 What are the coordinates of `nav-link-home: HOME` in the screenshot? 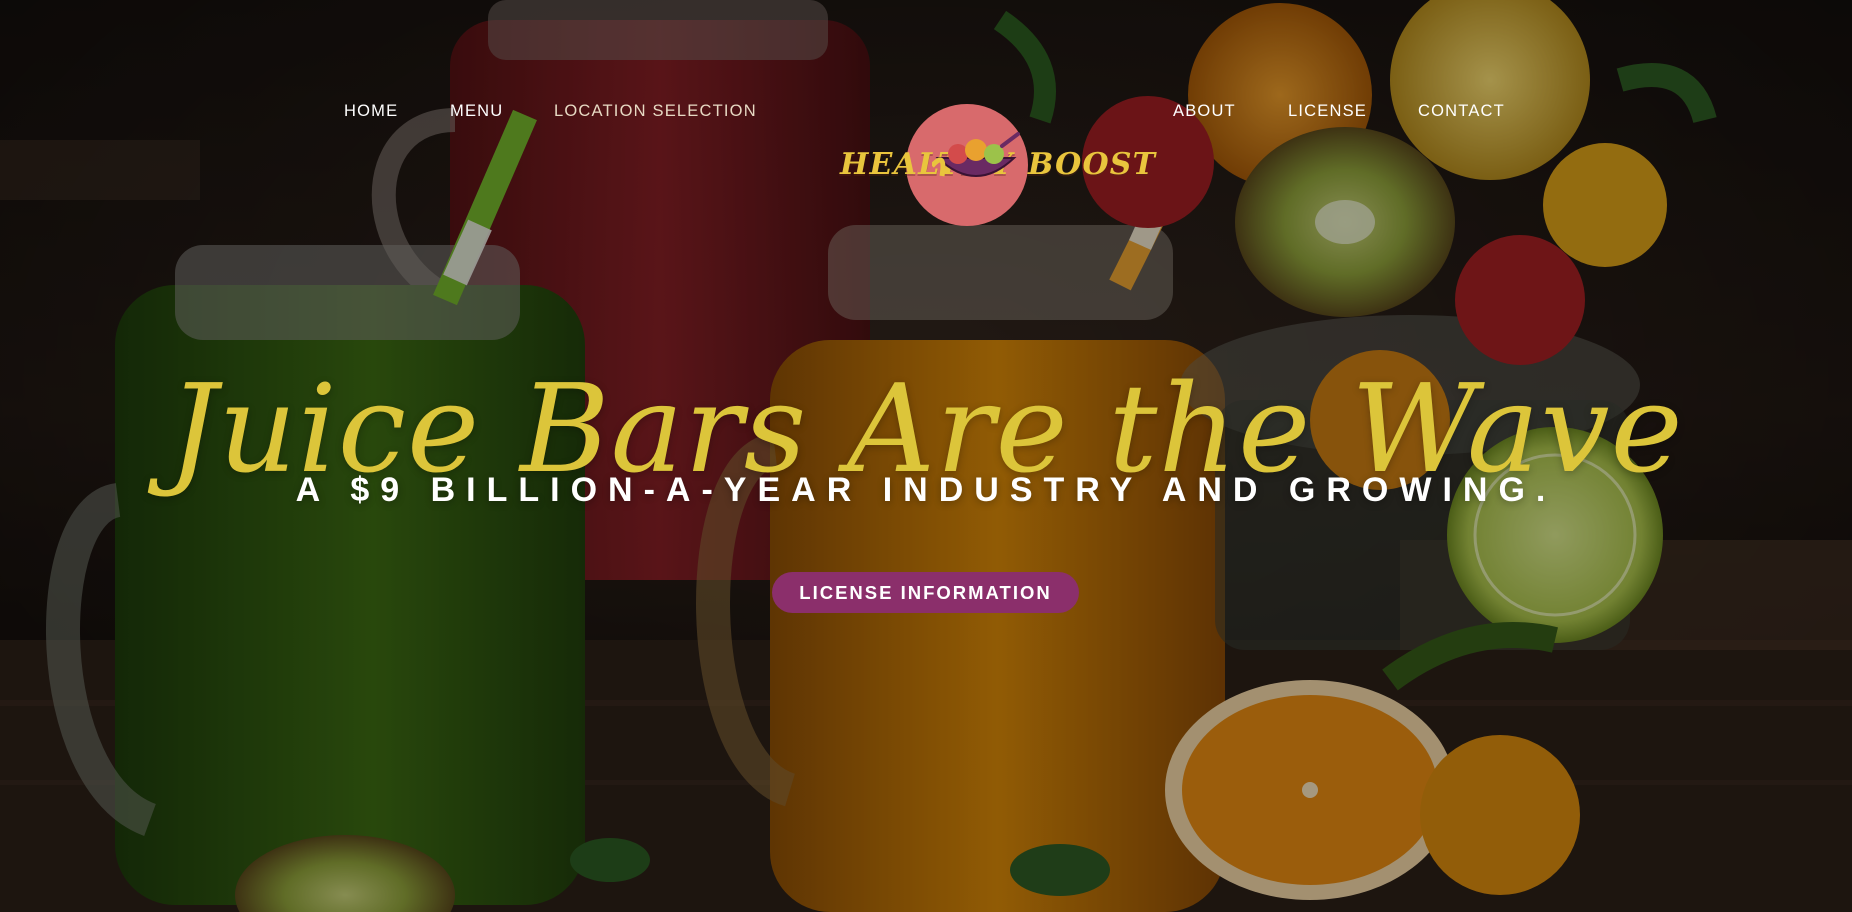 It's located at (371, 111).